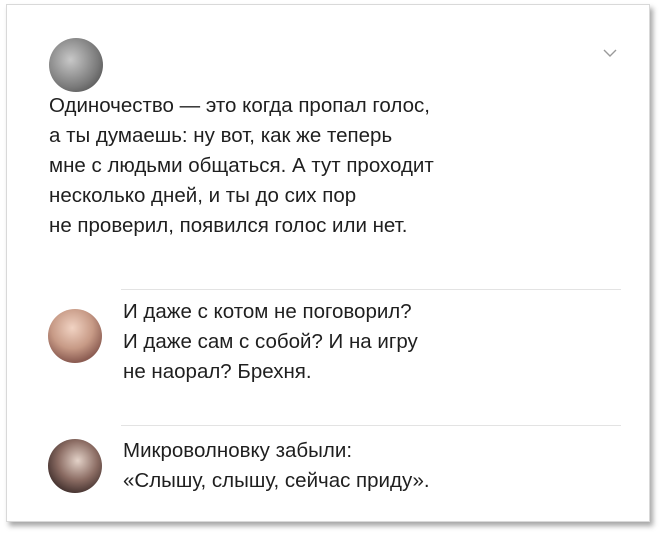  I want to click on chevron-down-icon, so click(610, 53).